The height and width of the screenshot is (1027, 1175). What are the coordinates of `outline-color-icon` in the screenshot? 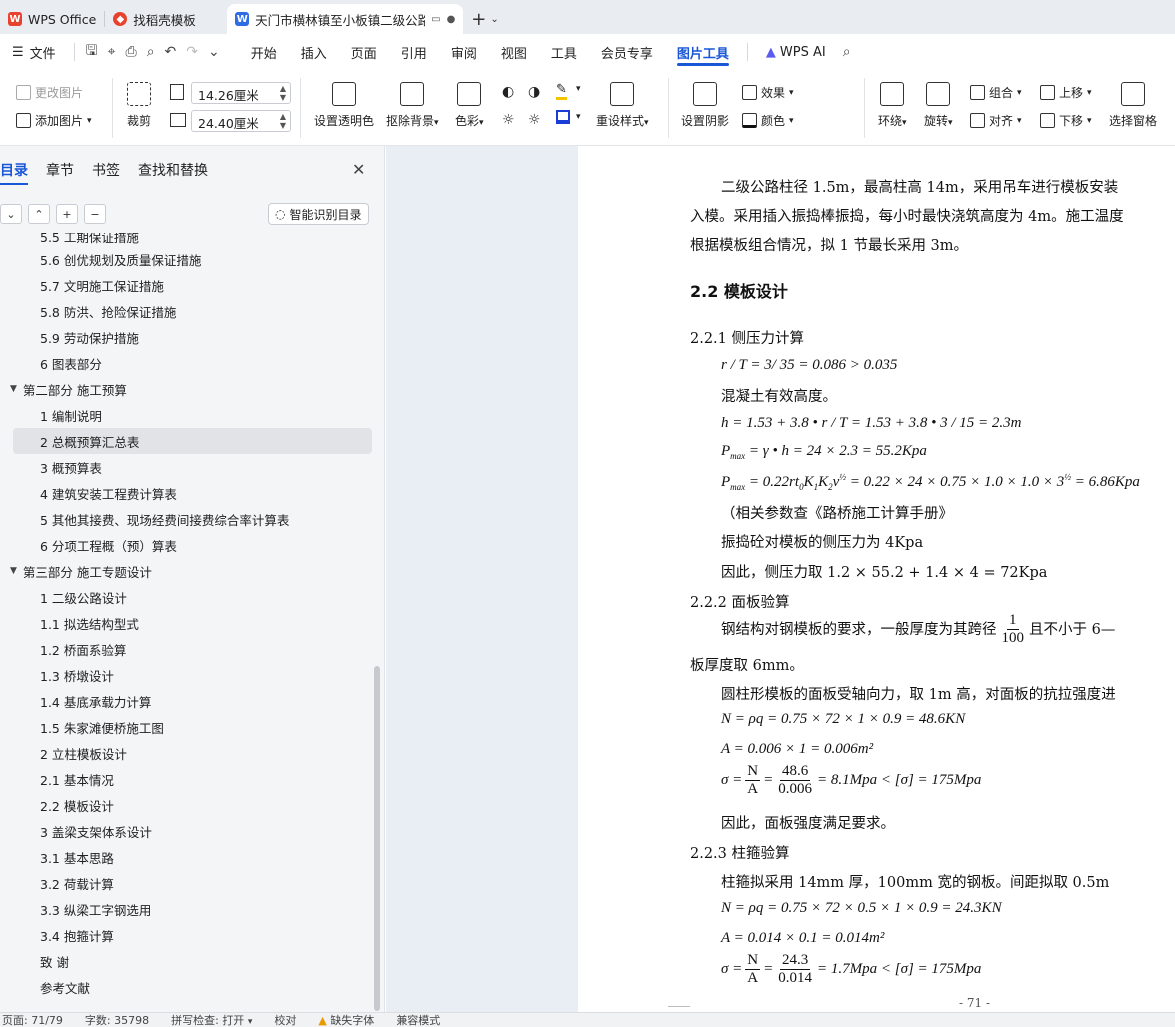 It's located at (563, 117).